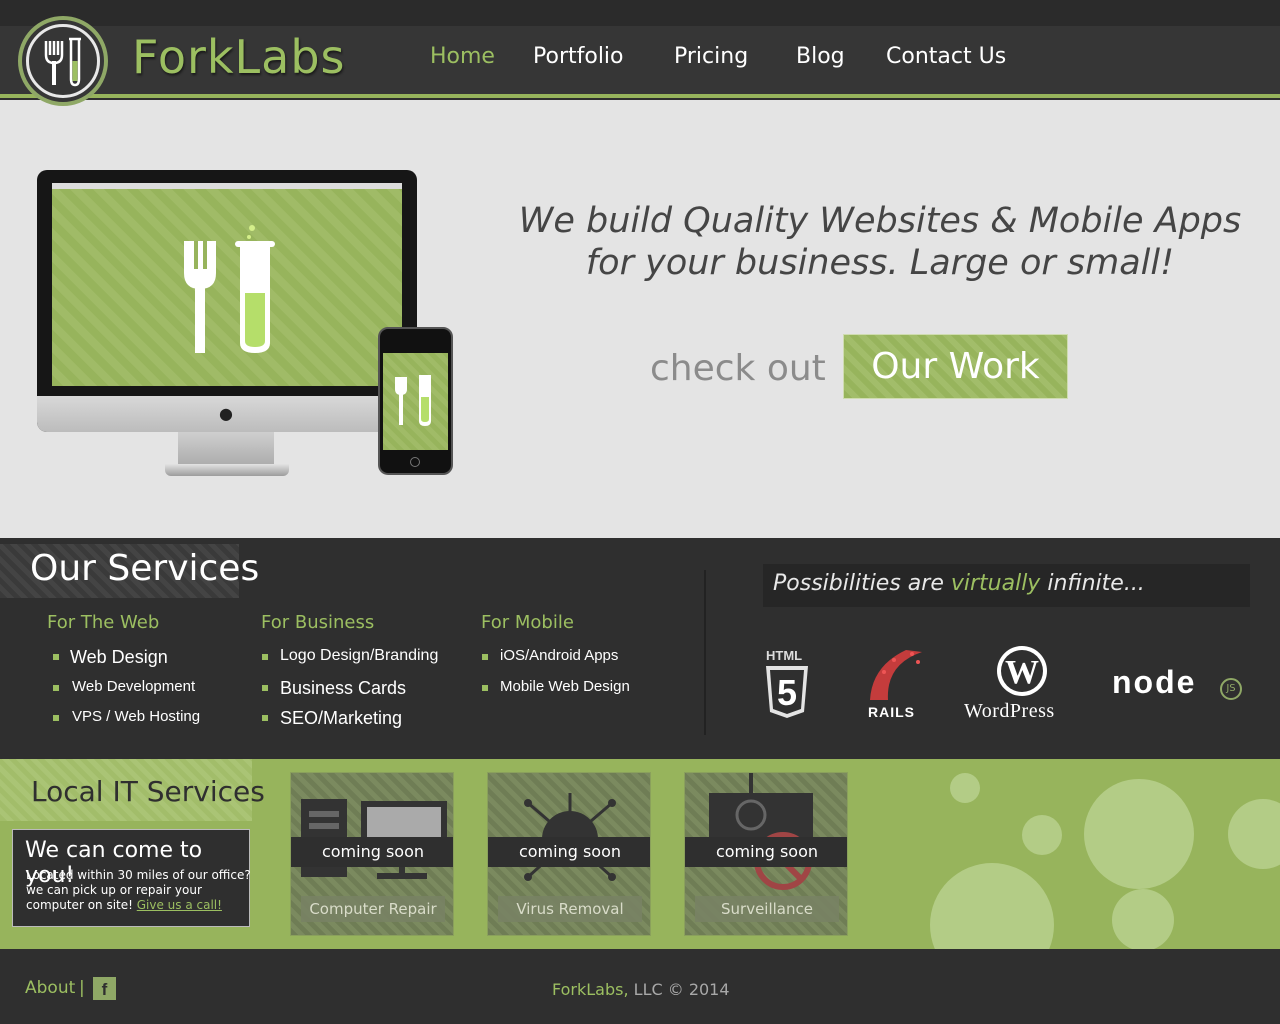 This screenshot has width=1280, height=1024. Describe the element at coordinates (679, 989) in the screenshot. I see `copyright-rest: LLC © 2014` at that location.